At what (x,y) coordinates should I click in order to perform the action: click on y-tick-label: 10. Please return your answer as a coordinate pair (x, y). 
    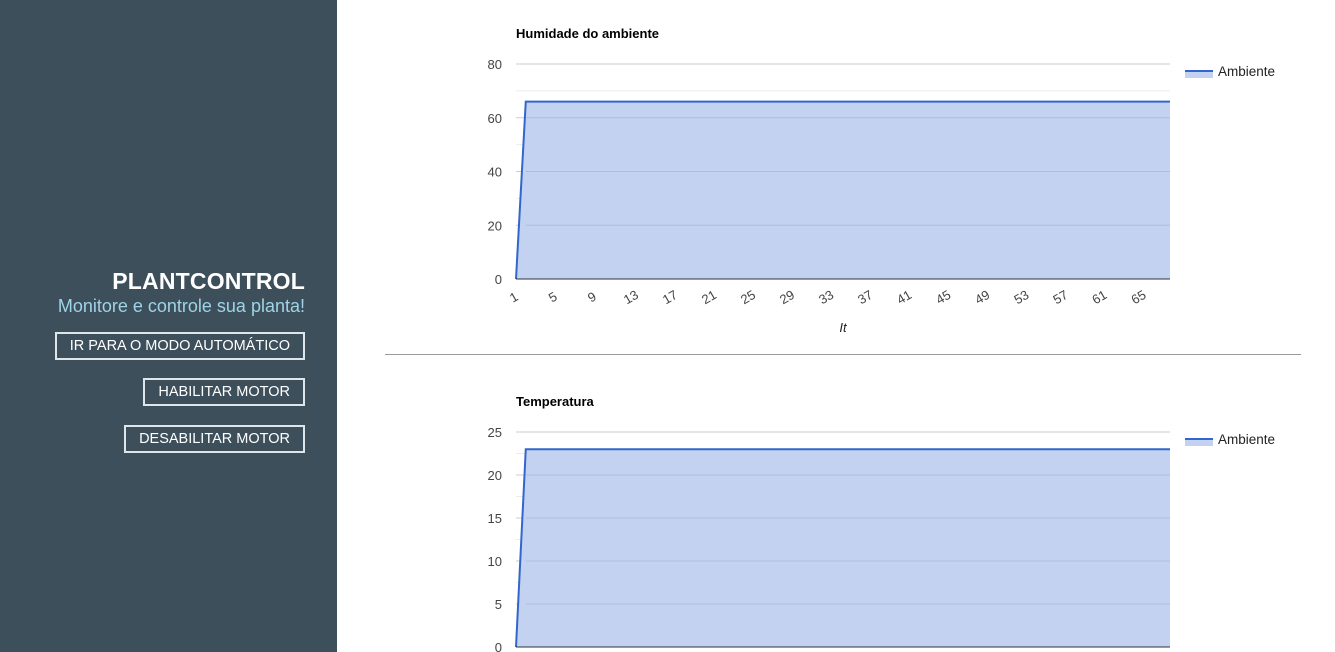
    Looking at the image, I should click on (495, 561).